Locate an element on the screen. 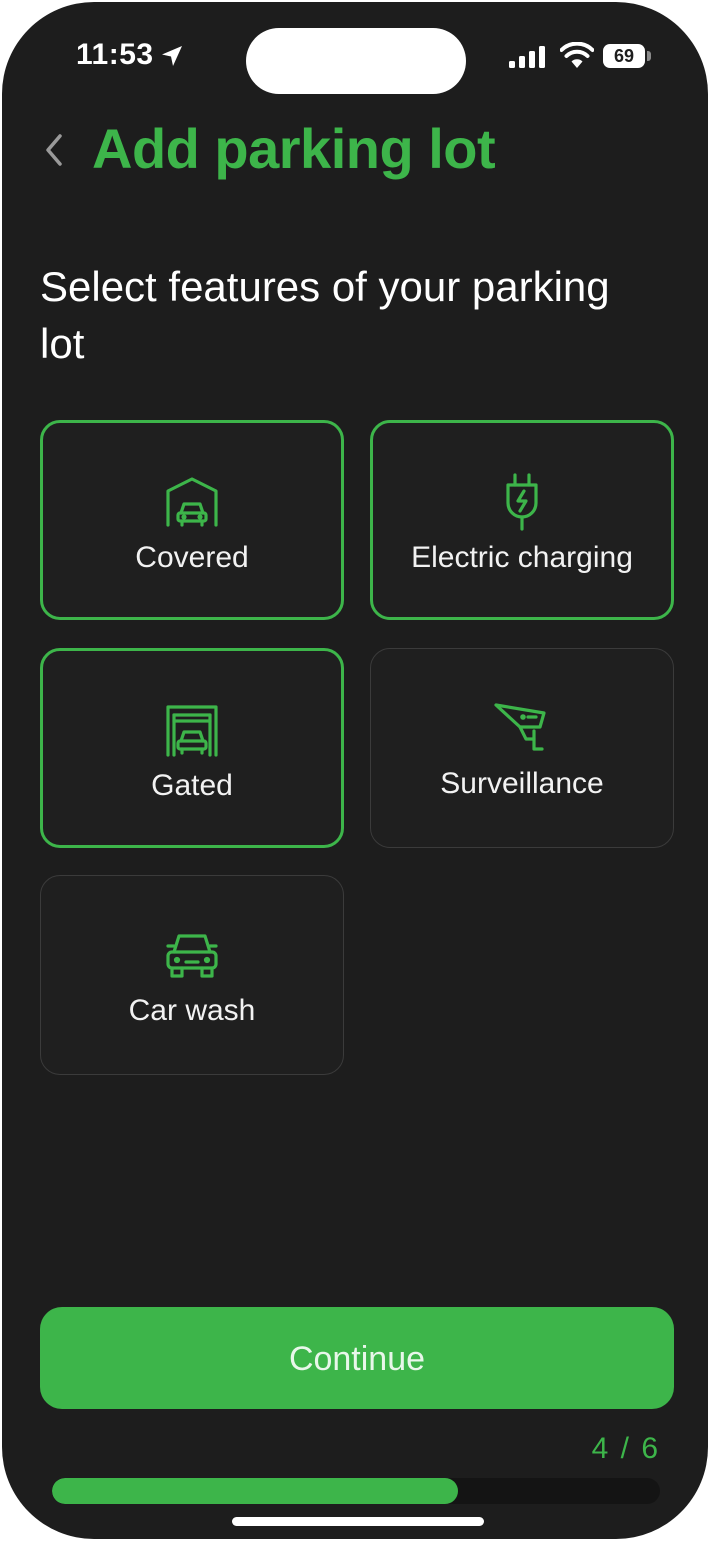 The height and width of the screenshot is (1541, 710). step-counter: 4 / 6 is located at coordinates (625, 1448).